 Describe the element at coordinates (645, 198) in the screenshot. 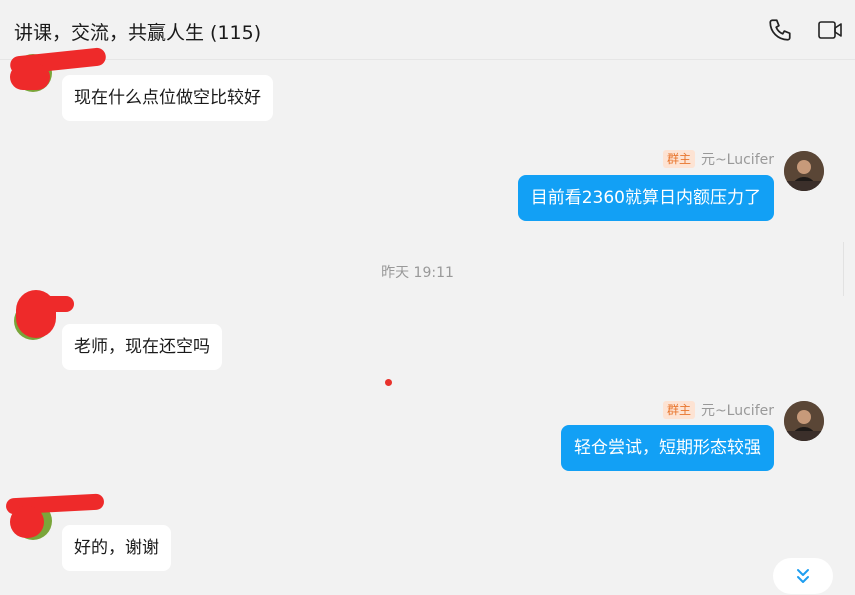

I see `message-bubble-self: 目前看2360就算日内额压力了` at that location.